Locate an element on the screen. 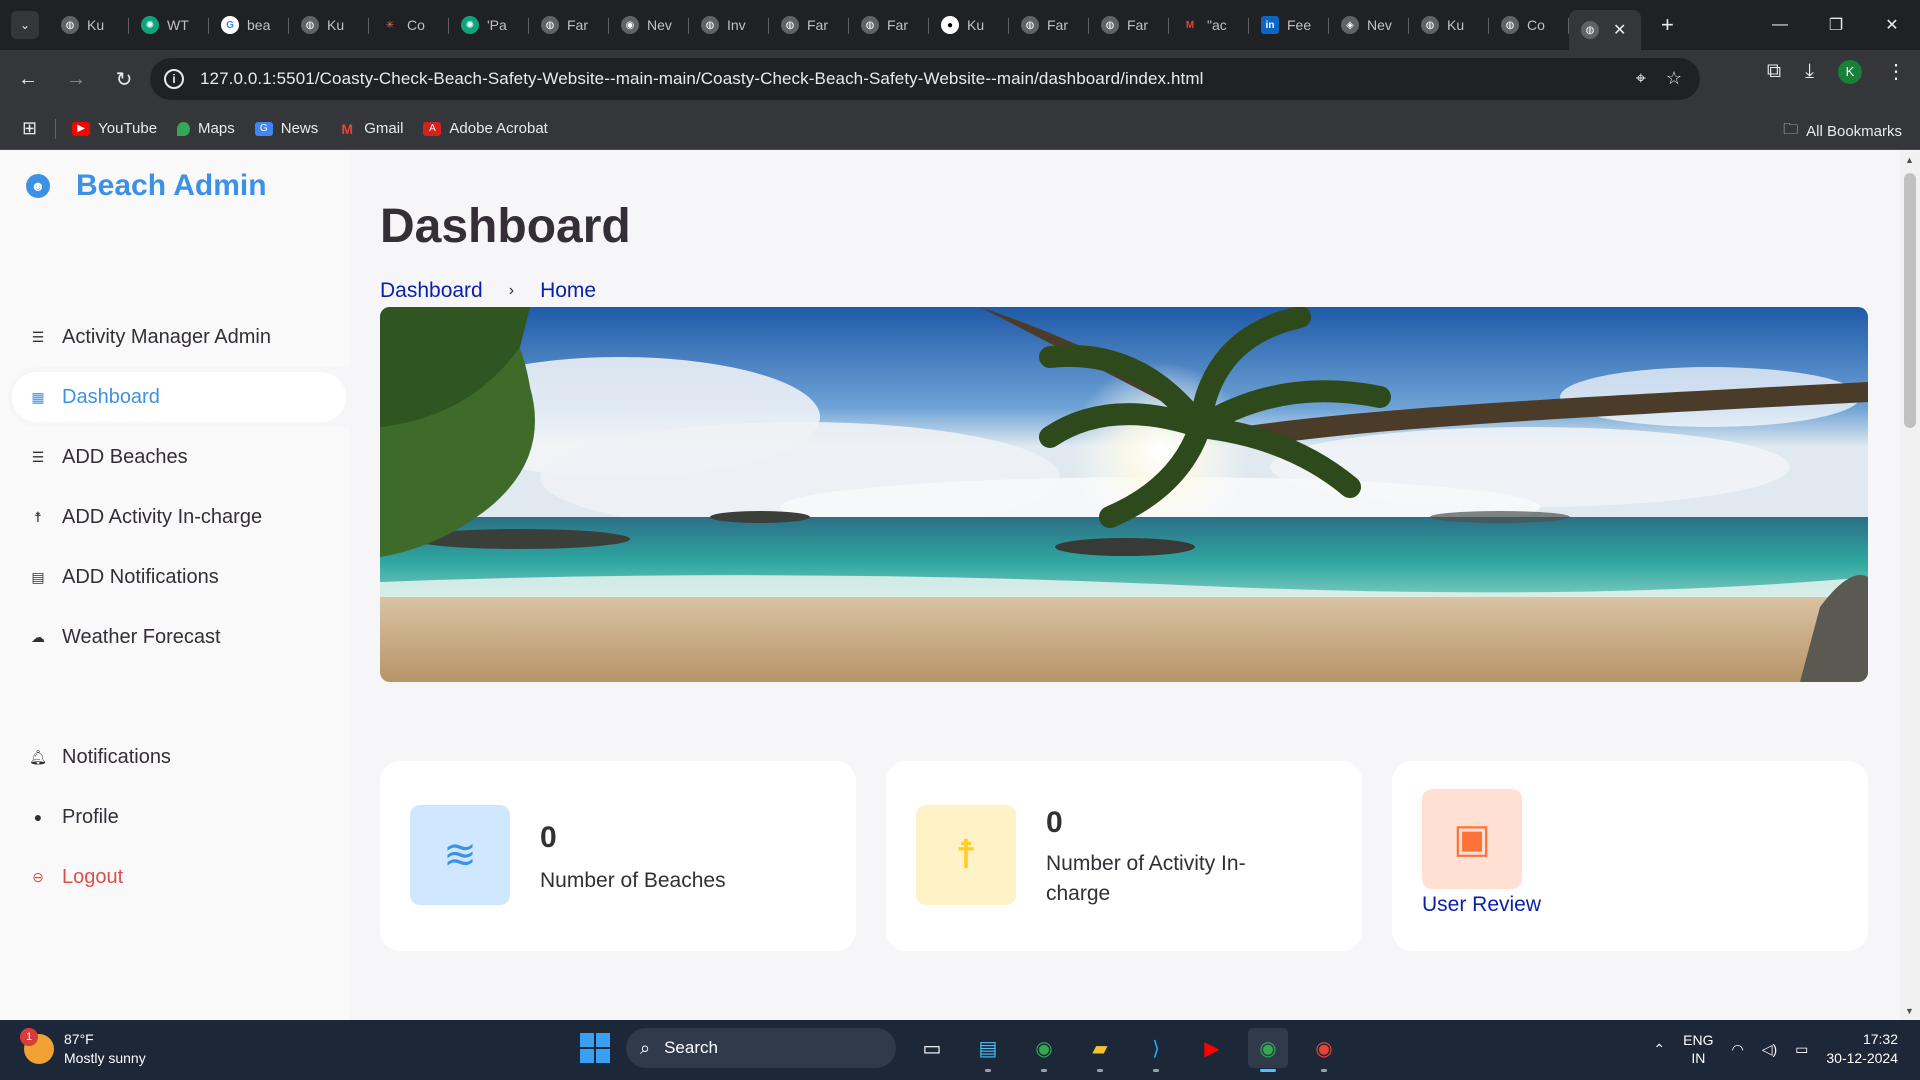 The width and height of the screenshot is (1920, 1080). sidebar-item-logout: ⊖ Logout is located at coordinates (175, 877).